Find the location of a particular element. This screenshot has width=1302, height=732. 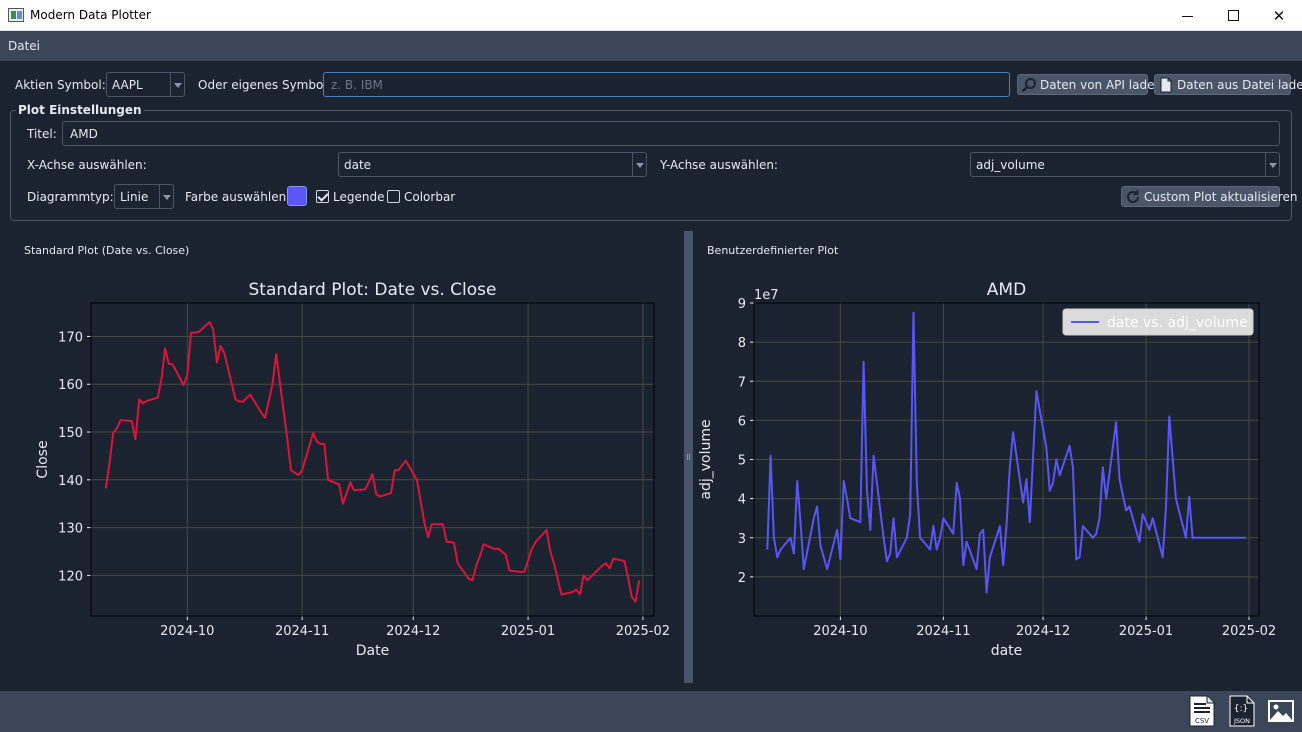

y-tick-label: 150 is located at coordinates (70, 433).